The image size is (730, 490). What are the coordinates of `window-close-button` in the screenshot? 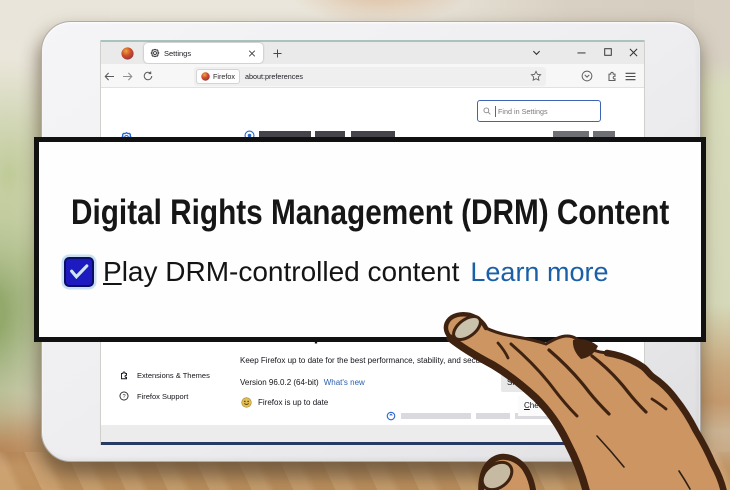 It's located at (633, 52).